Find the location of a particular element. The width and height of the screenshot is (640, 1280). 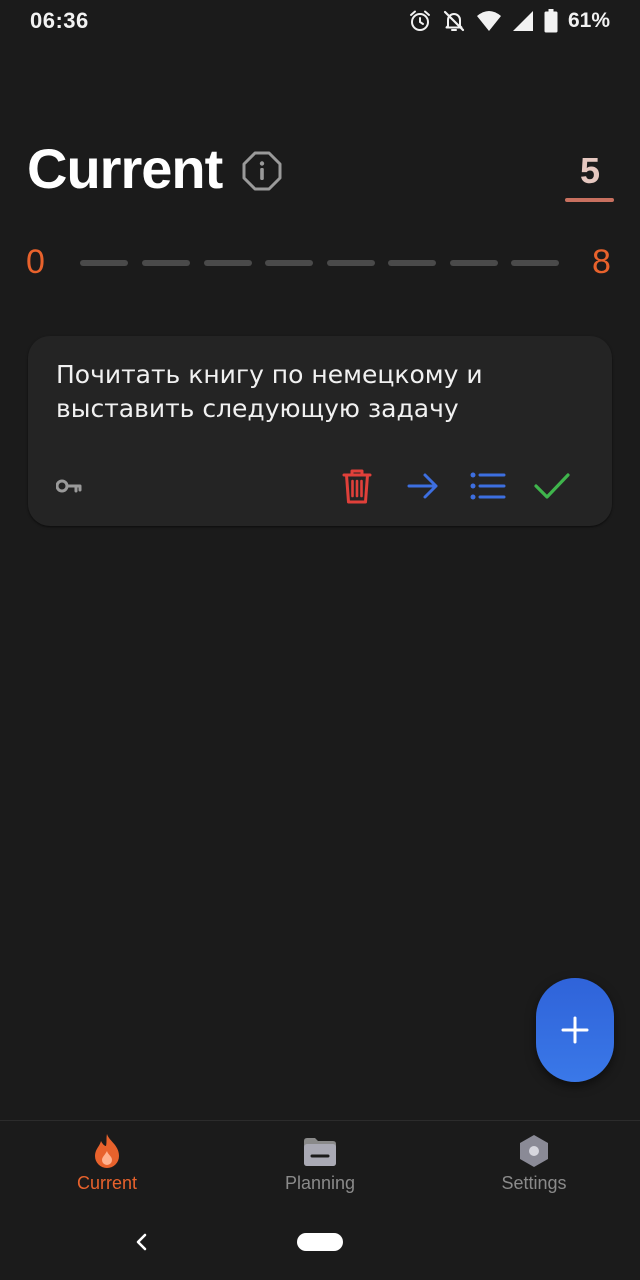

nav-item-planning: Planning is located at coordinates (320, 1164).